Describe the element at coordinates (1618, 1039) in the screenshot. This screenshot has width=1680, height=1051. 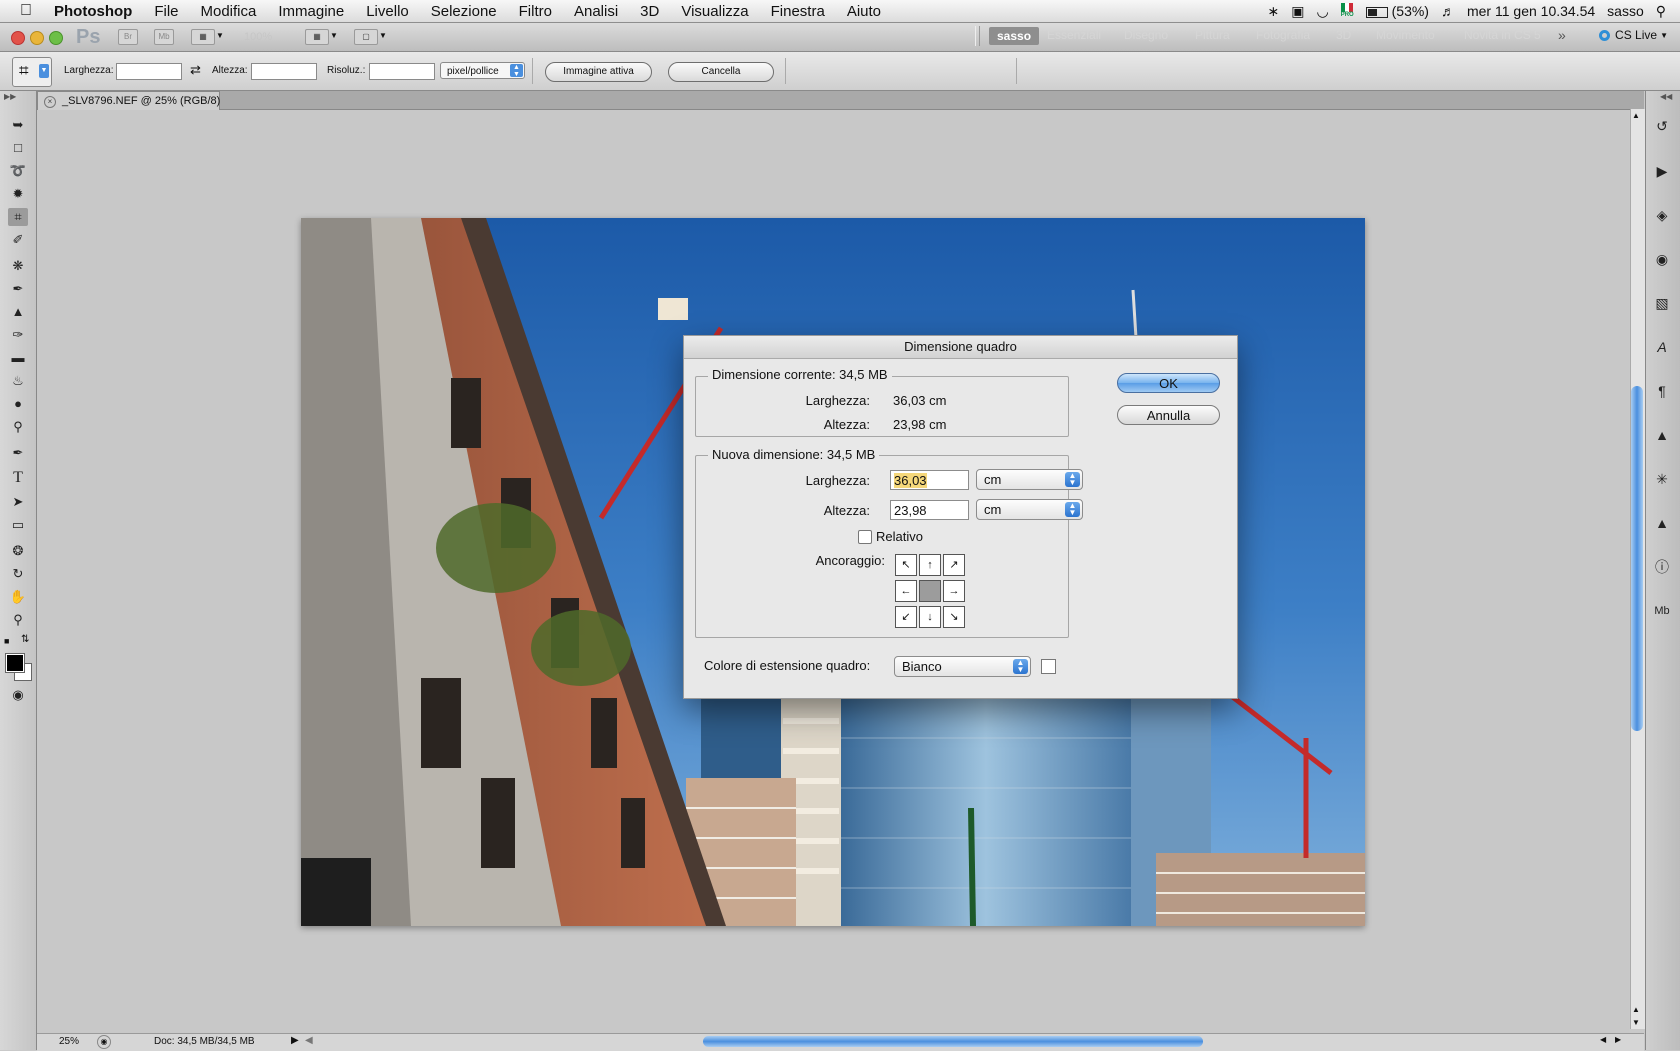
I see `scroll-right-icon: ▶` at that location.